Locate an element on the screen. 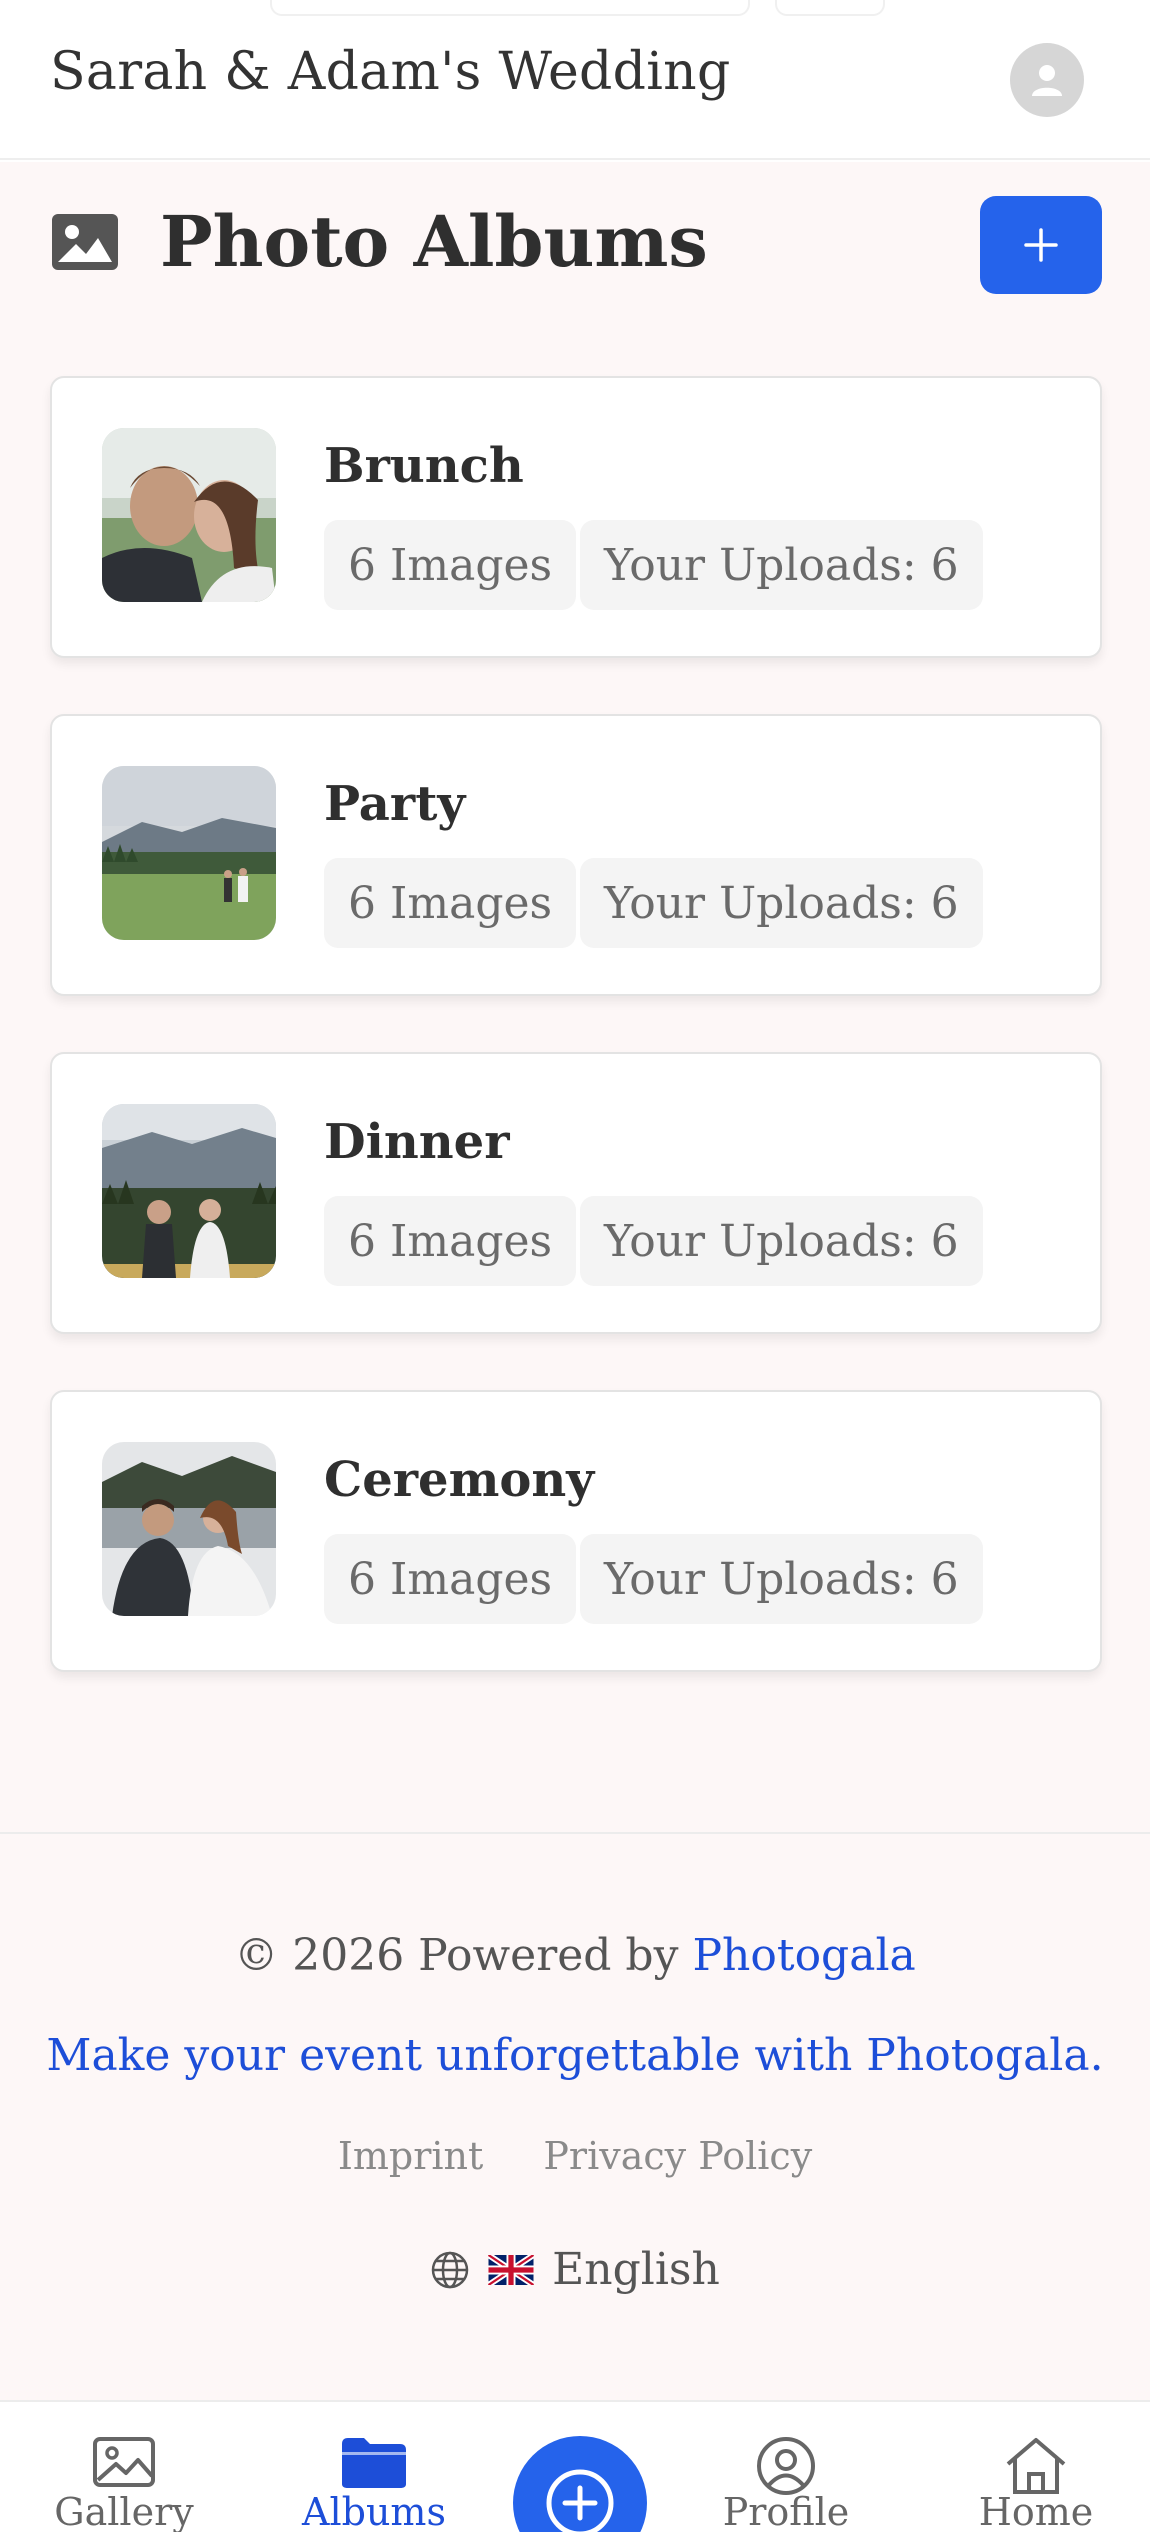 The width and height of the screenshot is (1170, 2532). nav-gallery-label: Gallery is located at coordinates (124, 2511).